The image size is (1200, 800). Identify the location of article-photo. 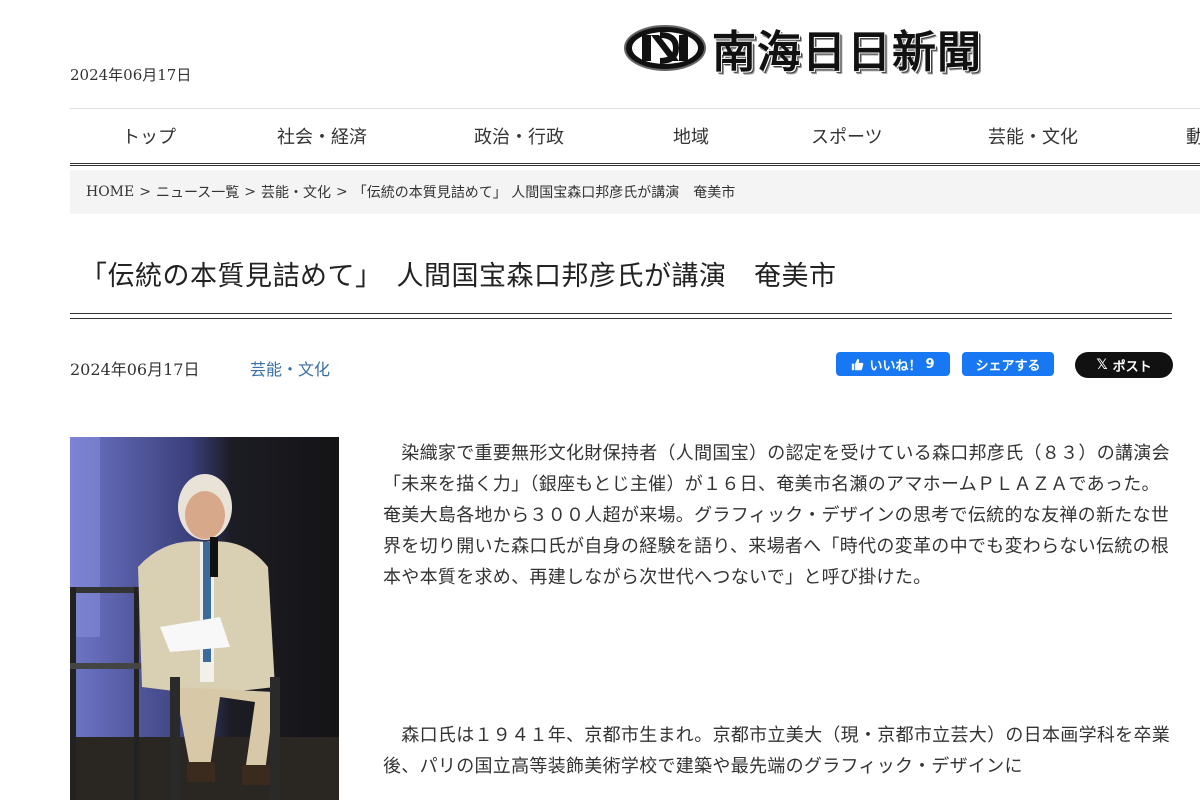
(204, 618).